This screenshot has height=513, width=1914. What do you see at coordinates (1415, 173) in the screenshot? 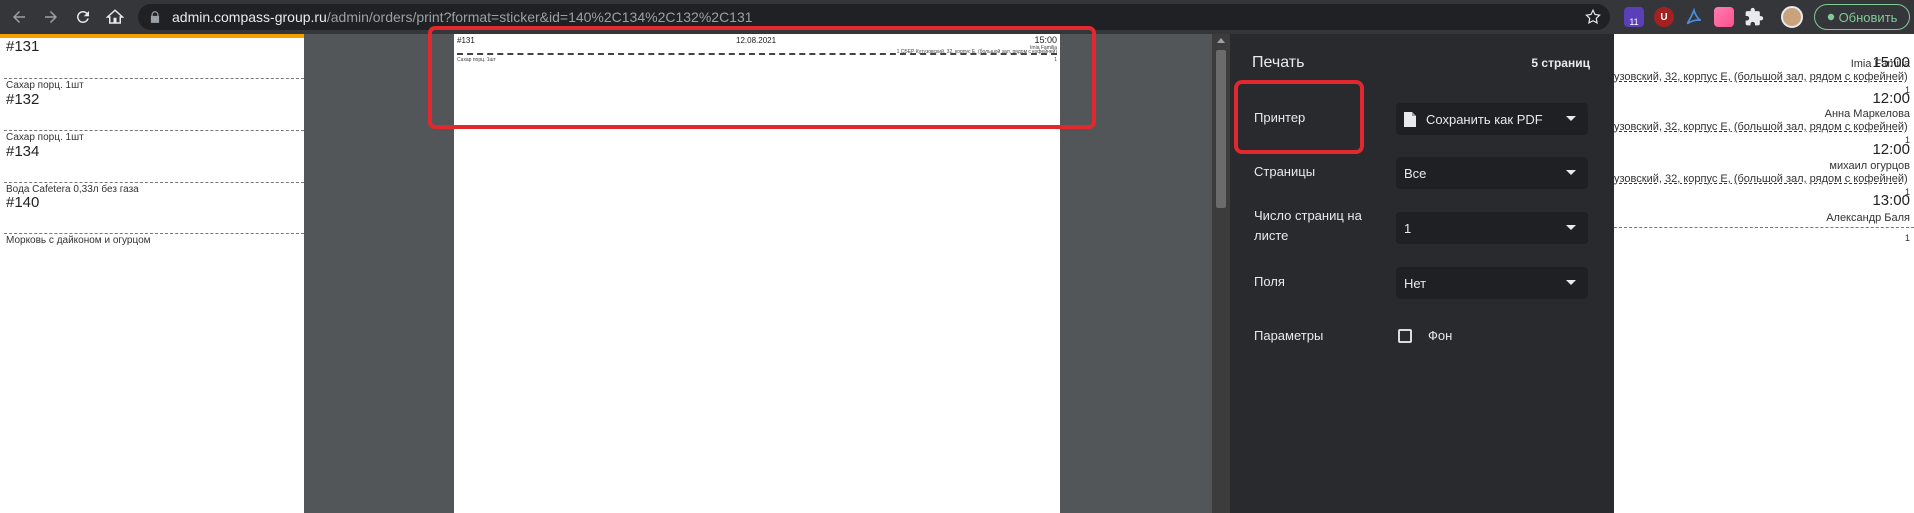
I see `pages-value: Все` at bounding box center [1415, 173].